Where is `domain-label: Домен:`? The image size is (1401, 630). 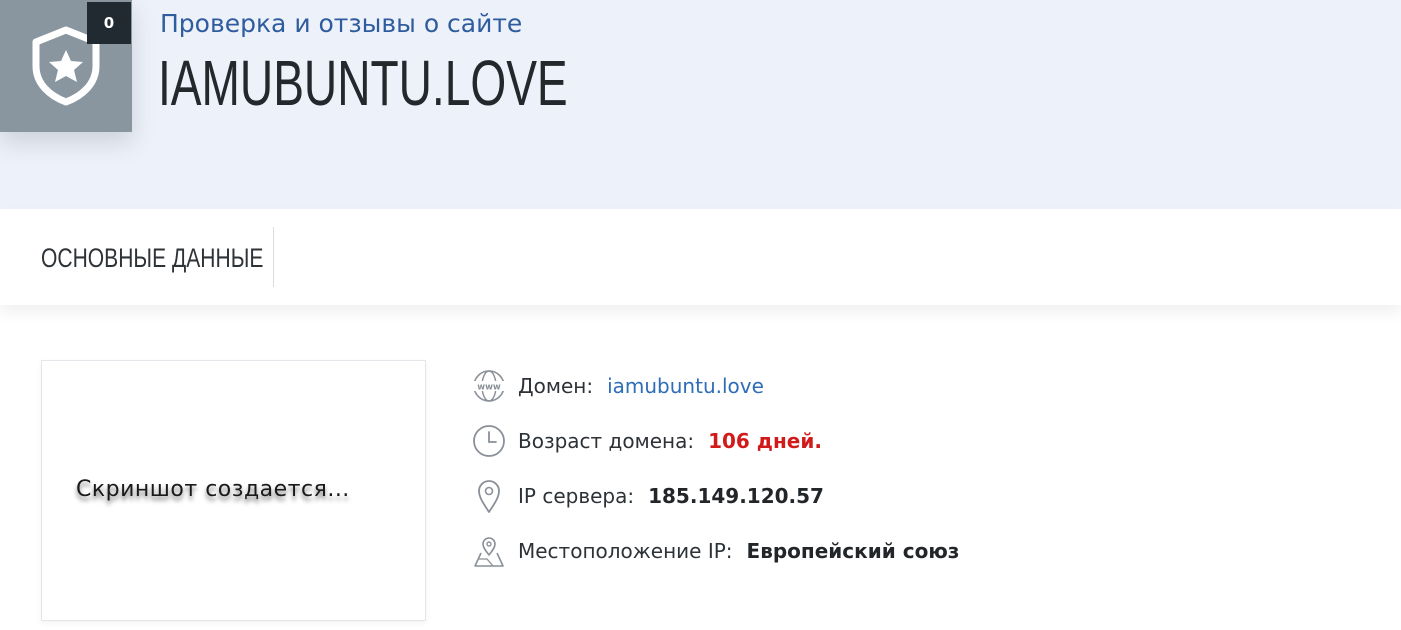 domain-label: Домен: is located at coordinates (556, 386).